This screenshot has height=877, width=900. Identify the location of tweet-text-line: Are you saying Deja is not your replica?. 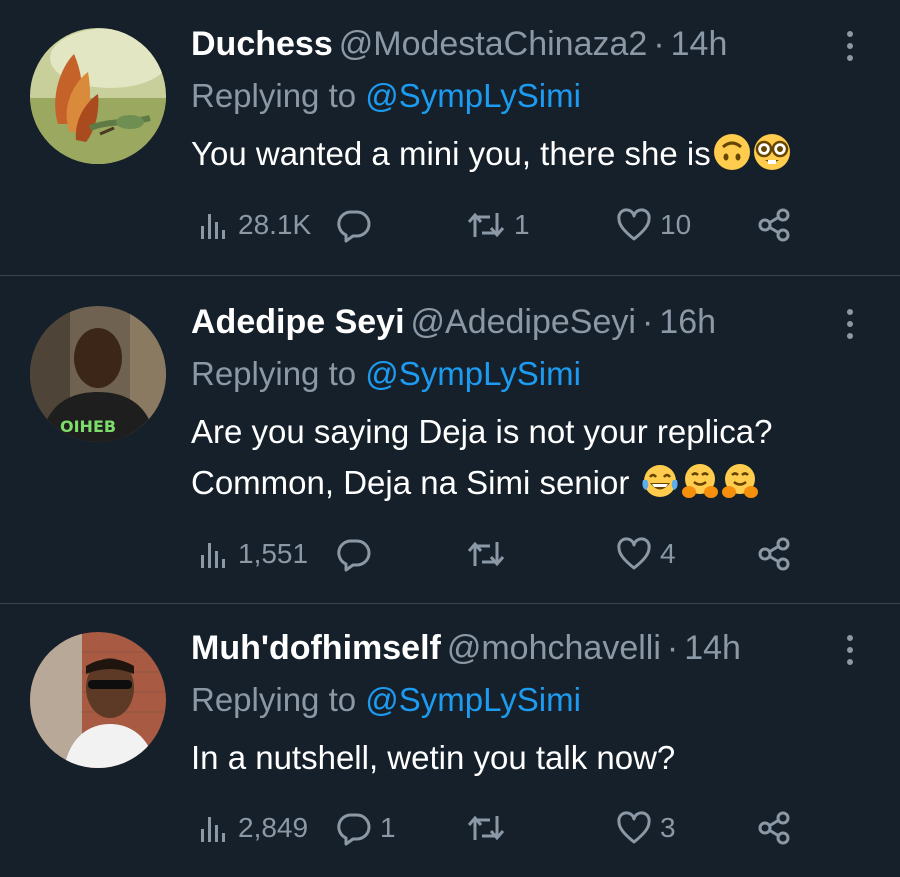
(482, 431).